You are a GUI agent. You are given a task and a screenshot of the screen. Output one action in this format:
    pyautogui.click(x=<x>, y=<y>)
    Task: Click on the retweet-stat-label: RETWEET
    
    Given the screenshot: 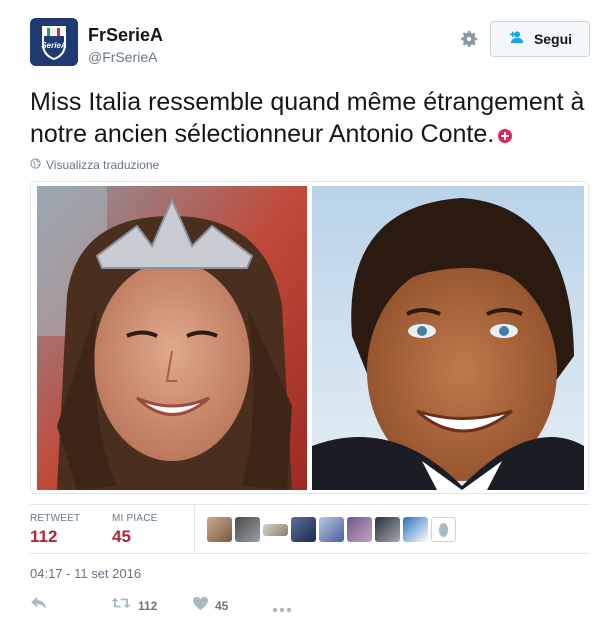 What is the action you would take?
    pyautogui.click(x=55, y=518)
    